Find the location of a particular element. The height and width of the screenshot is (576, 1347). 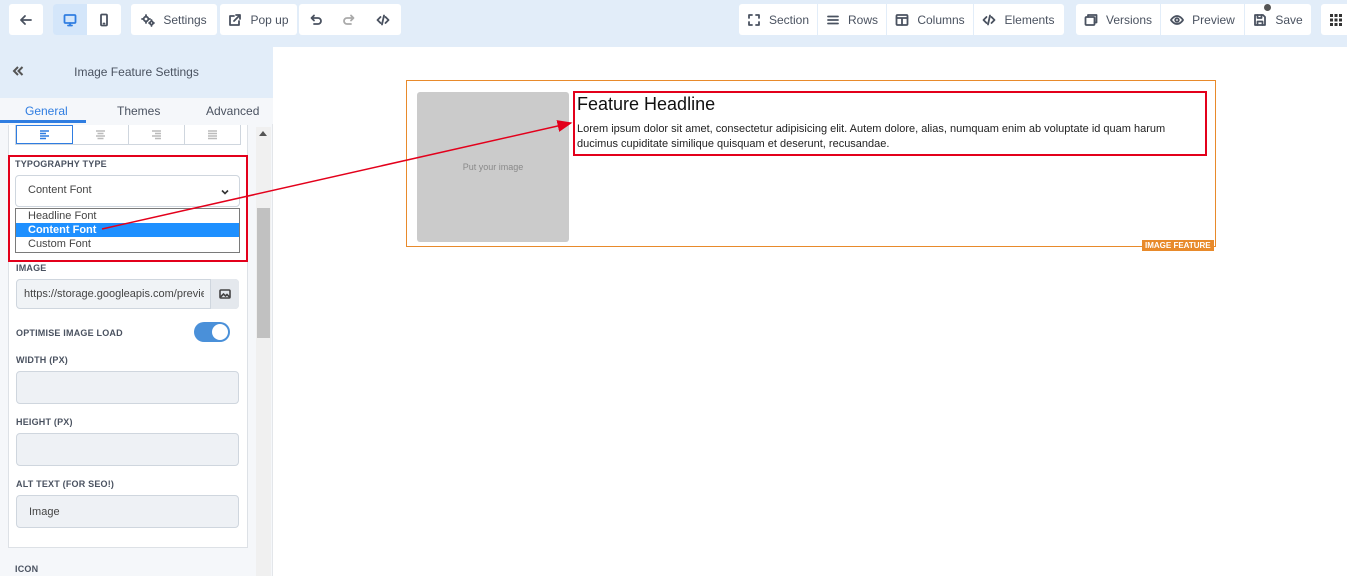

align-justify-icon is located at coordinates (212, 135).